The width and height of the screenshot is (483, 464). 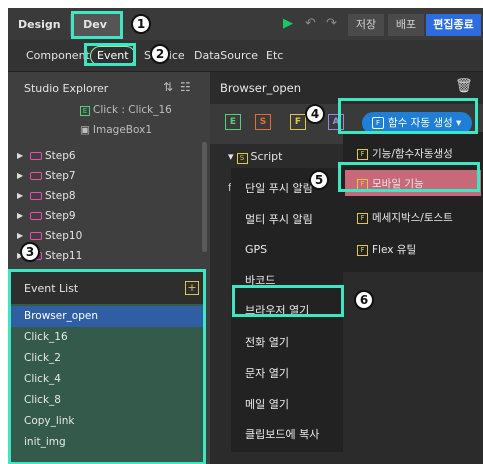 What do you see at coordinates (160, 54) in the screenshot?
I see `step-marker-2: 2` at bounding box center [160, 54].